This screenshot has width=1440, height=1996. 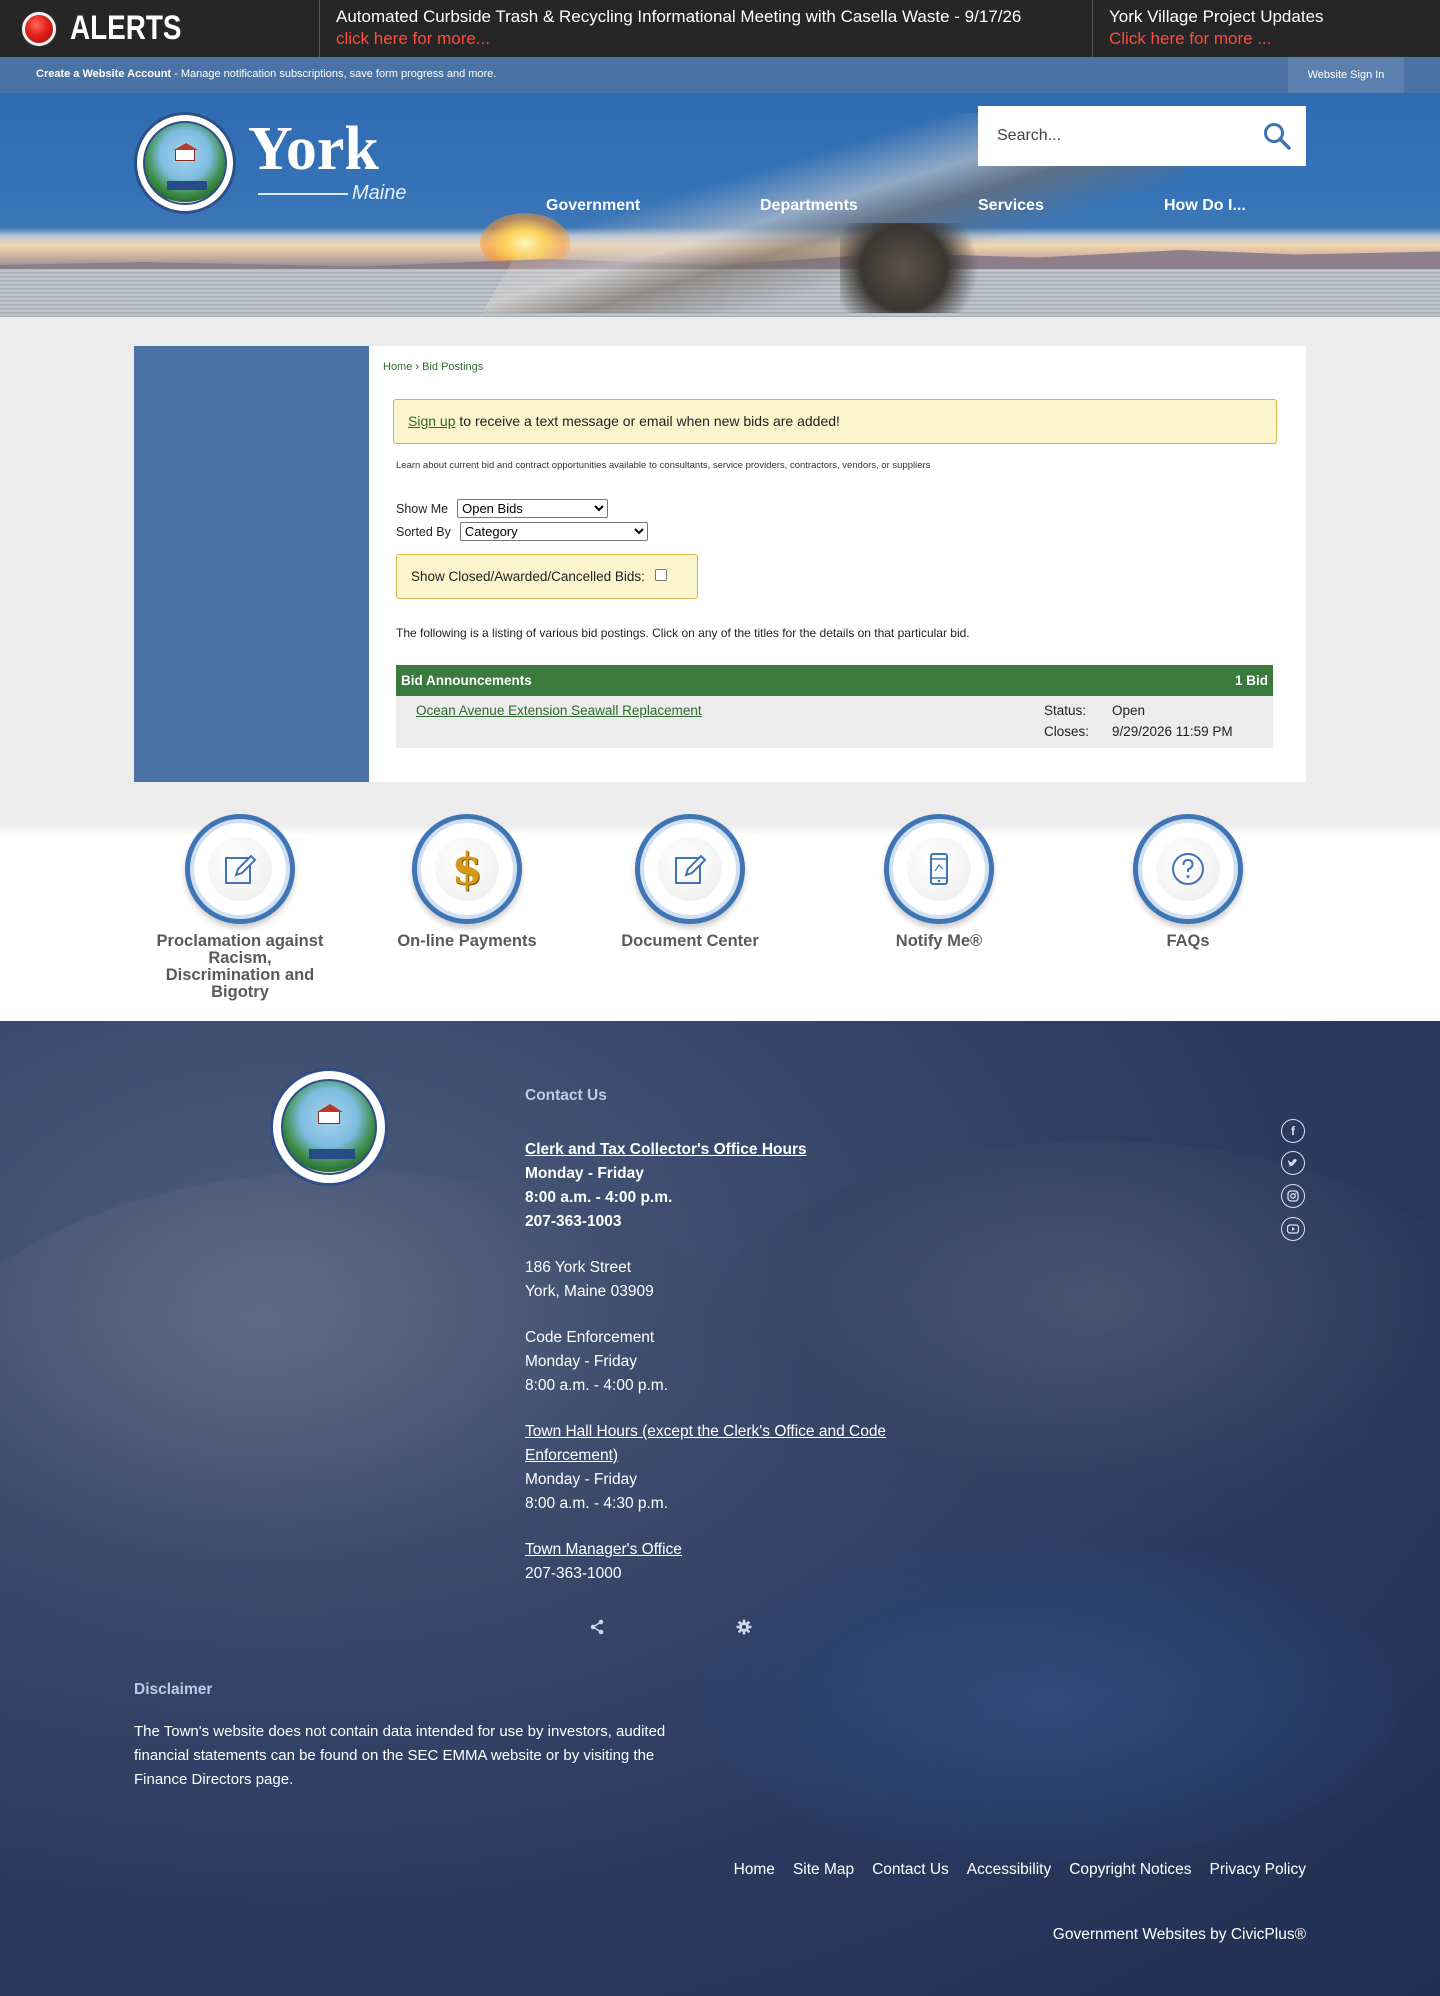 I want to click on town-hall-days: Monday - Friday, so click(x=581, y=1479).